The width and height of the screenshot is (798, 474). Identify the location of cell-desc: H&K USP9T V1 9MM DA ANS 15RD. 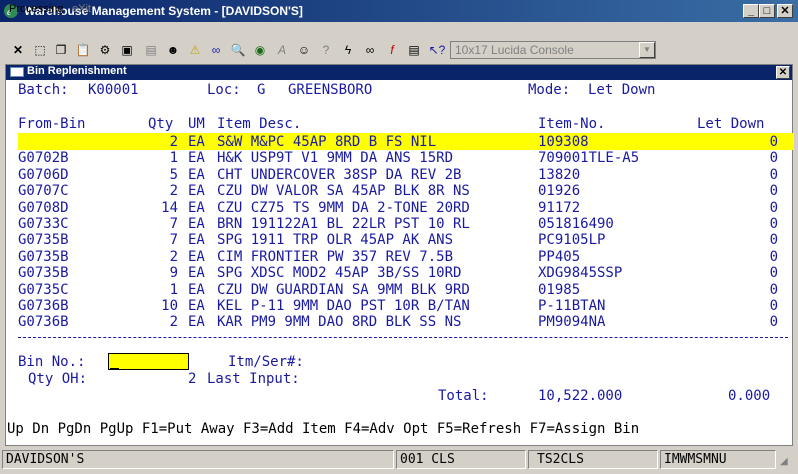
(335, 158).